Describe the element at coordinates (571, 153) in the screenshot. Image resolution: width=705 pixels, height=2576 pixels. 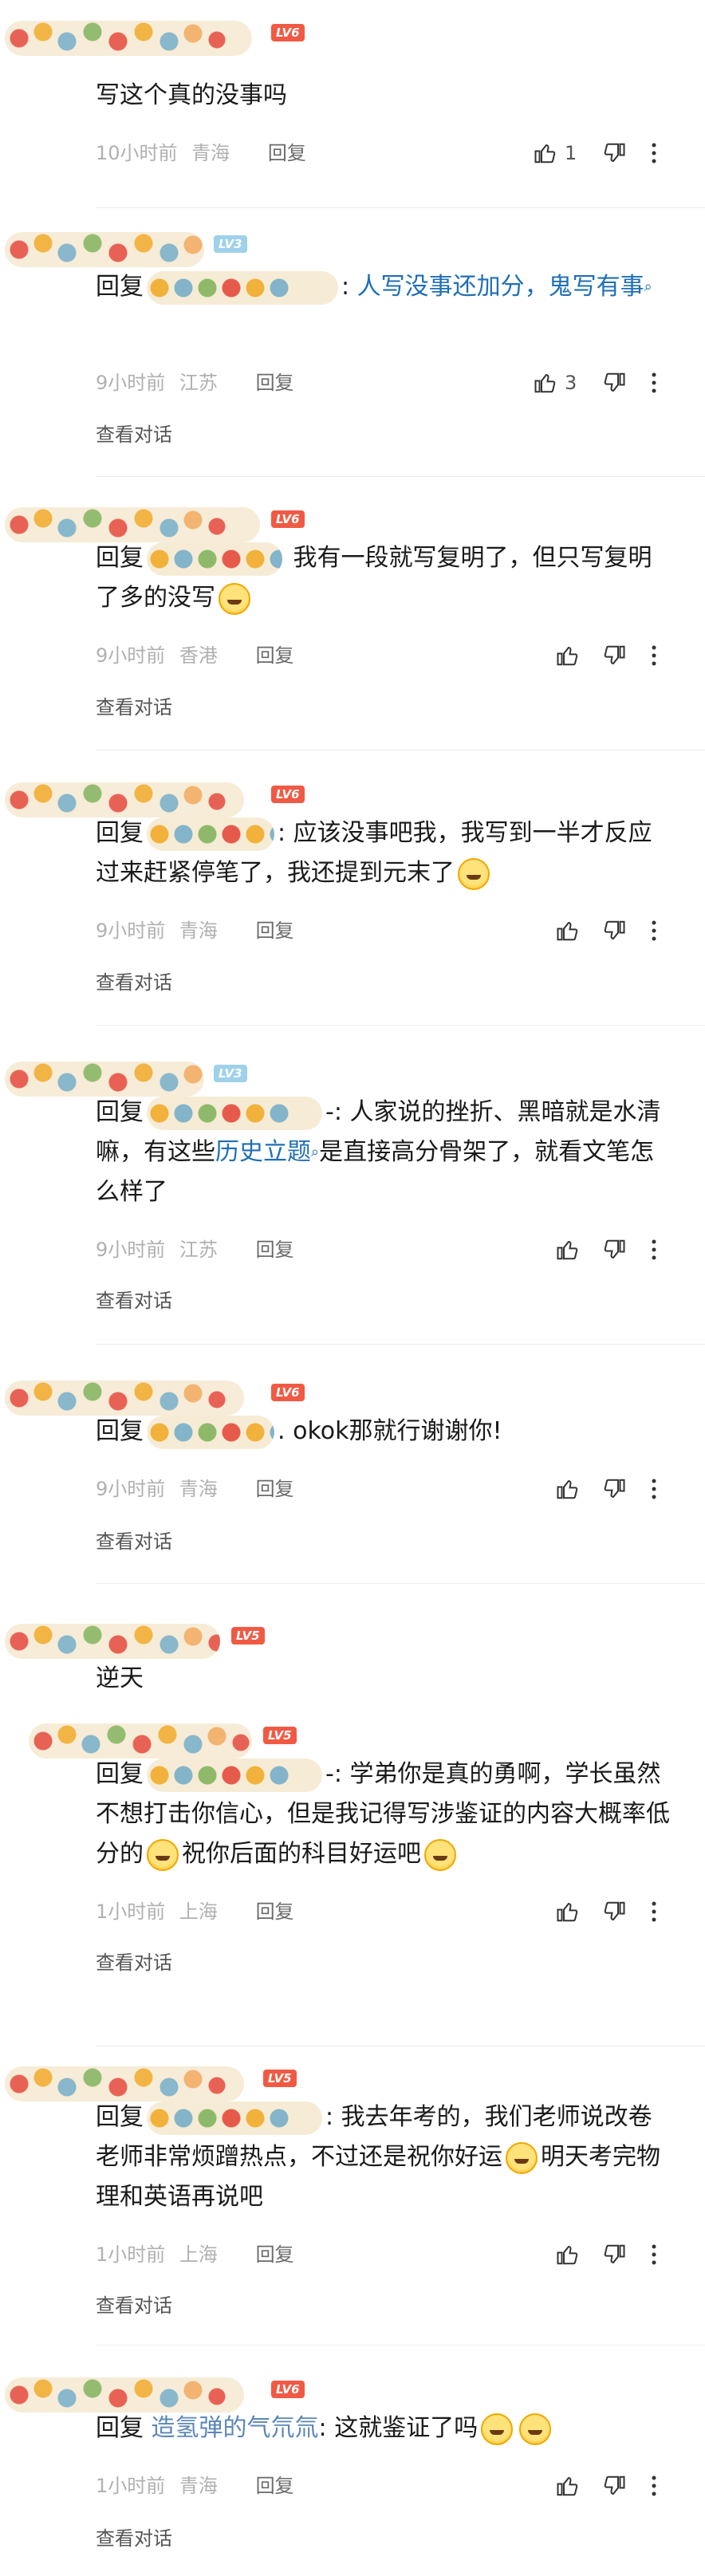
I see `like-count: 1` at that location.